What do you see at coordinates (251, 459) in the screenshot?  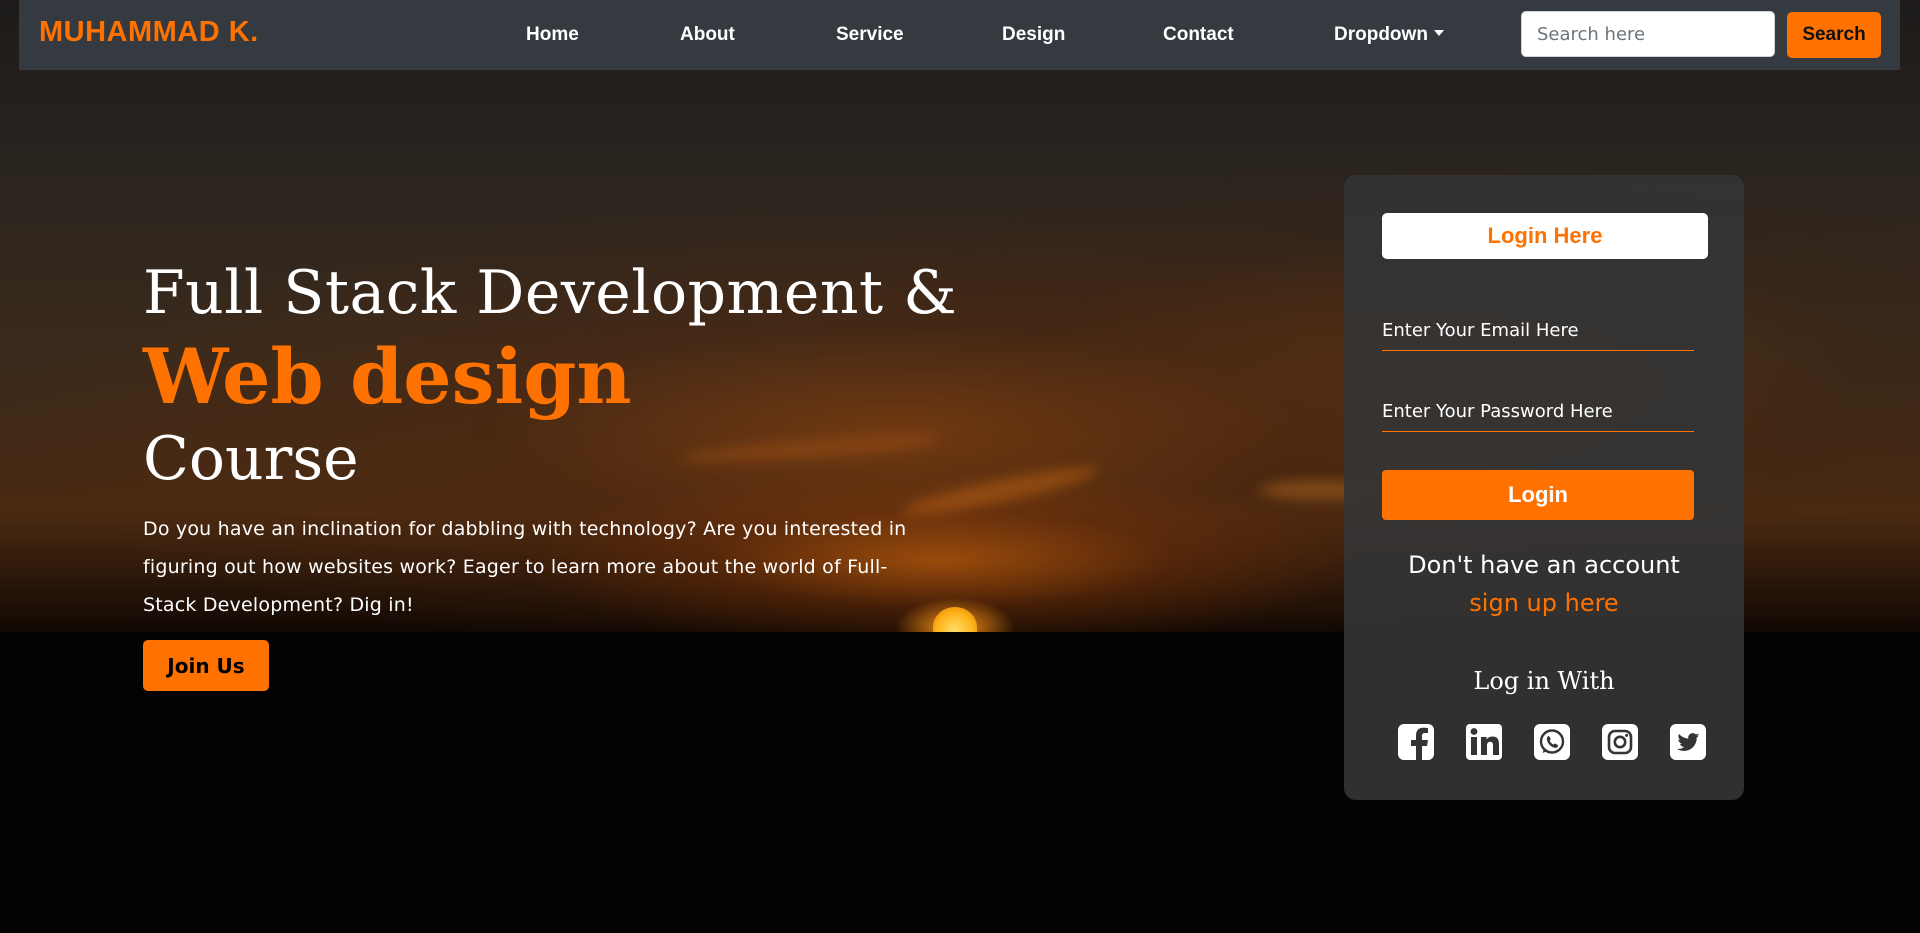 I see `hero-title-line3: Course` at bounding box center [251, 459].